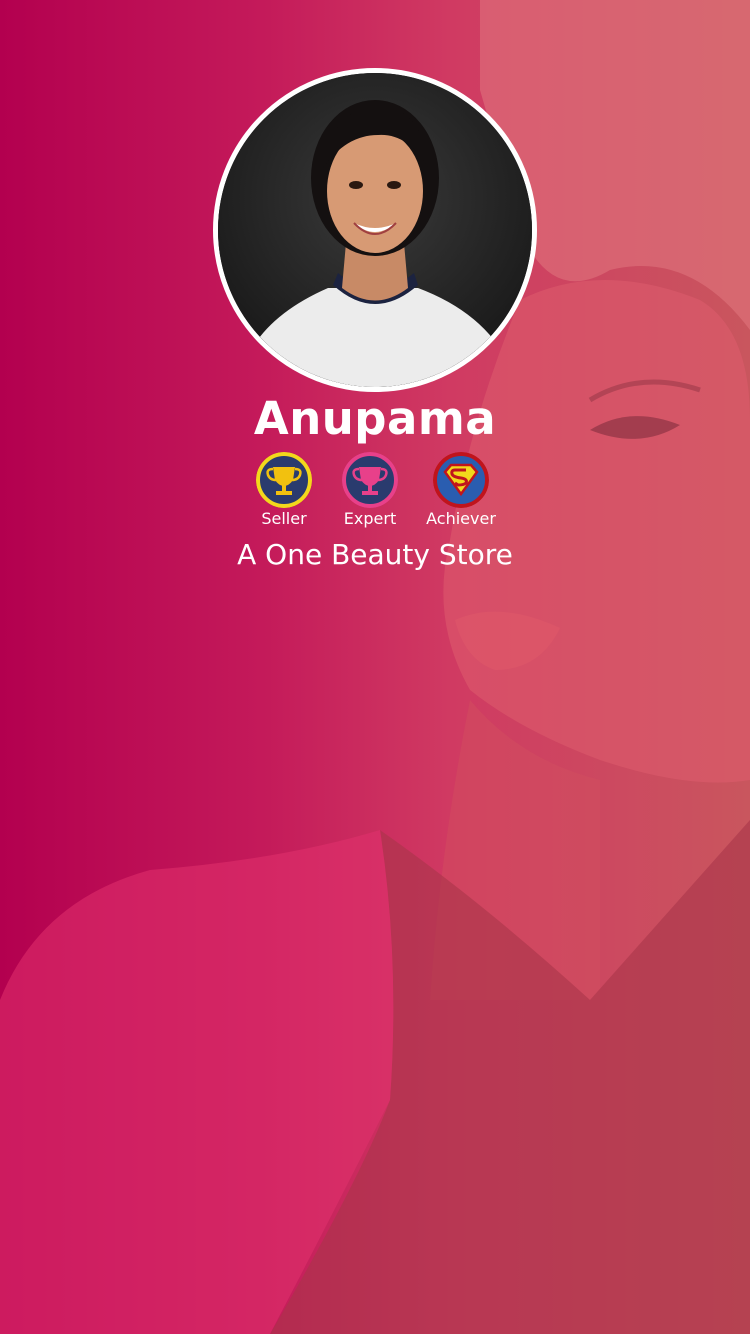  I want to click on avatar-photo, so click(375, 230).